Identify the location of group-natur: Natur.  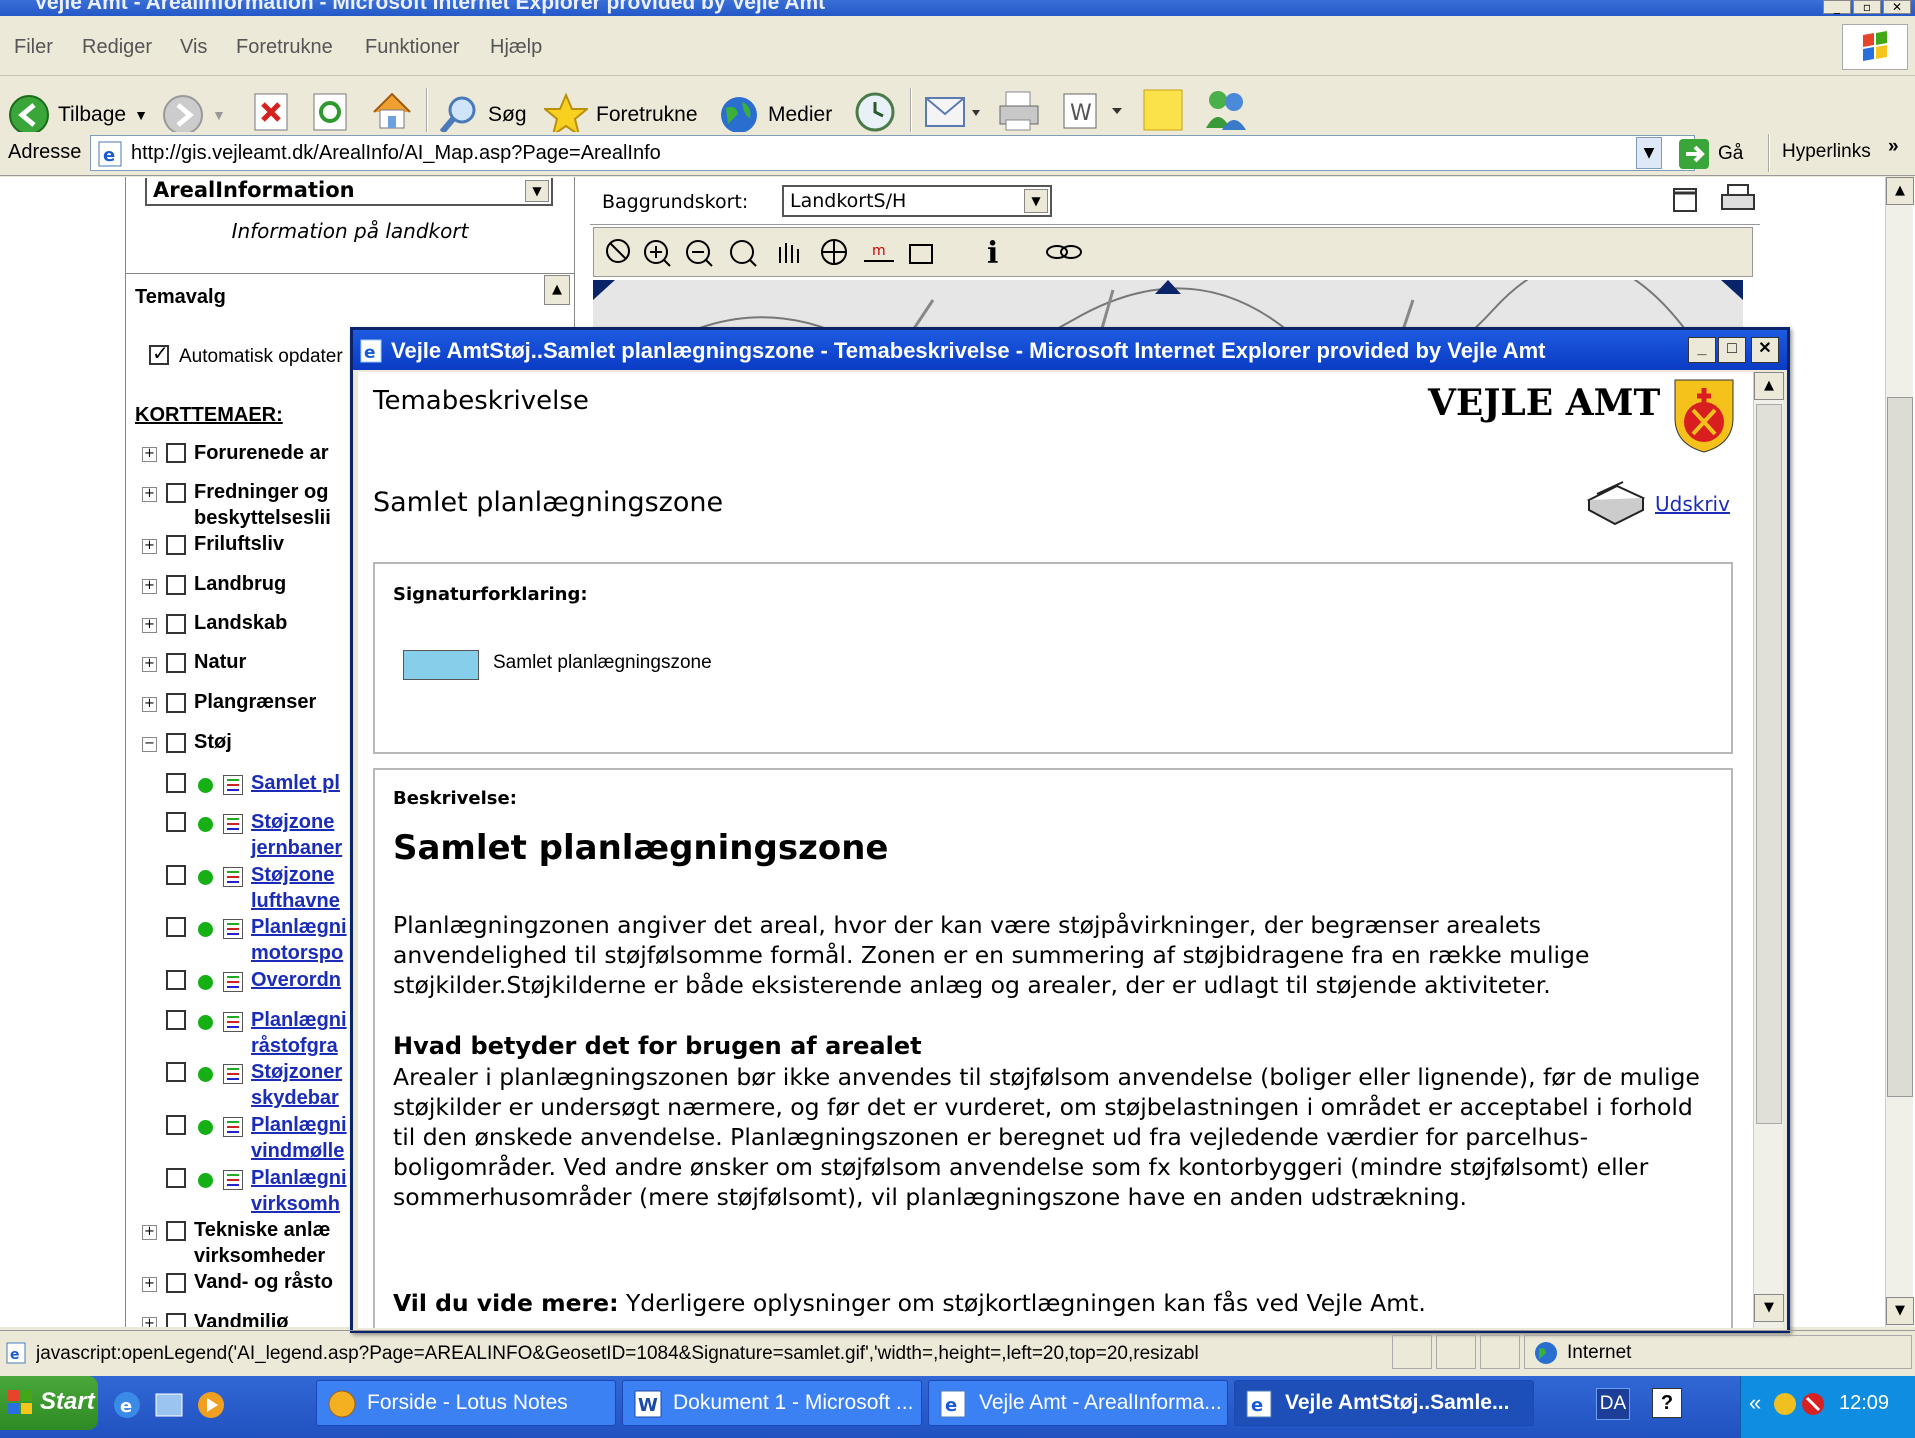
(220, 662).